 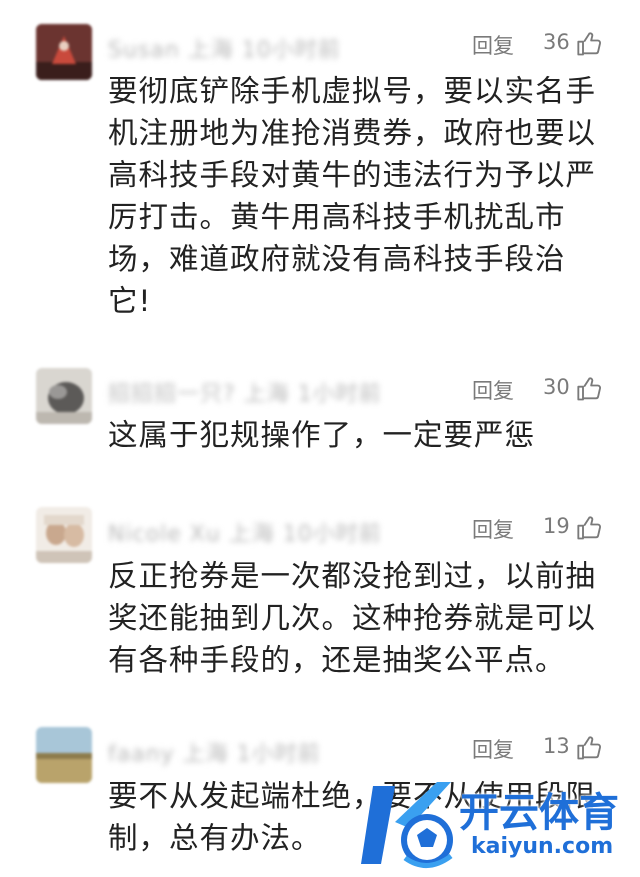 I want to click on comment-text: 这属于犯规操作了，一定要严惩, so click(x=358, y=435).